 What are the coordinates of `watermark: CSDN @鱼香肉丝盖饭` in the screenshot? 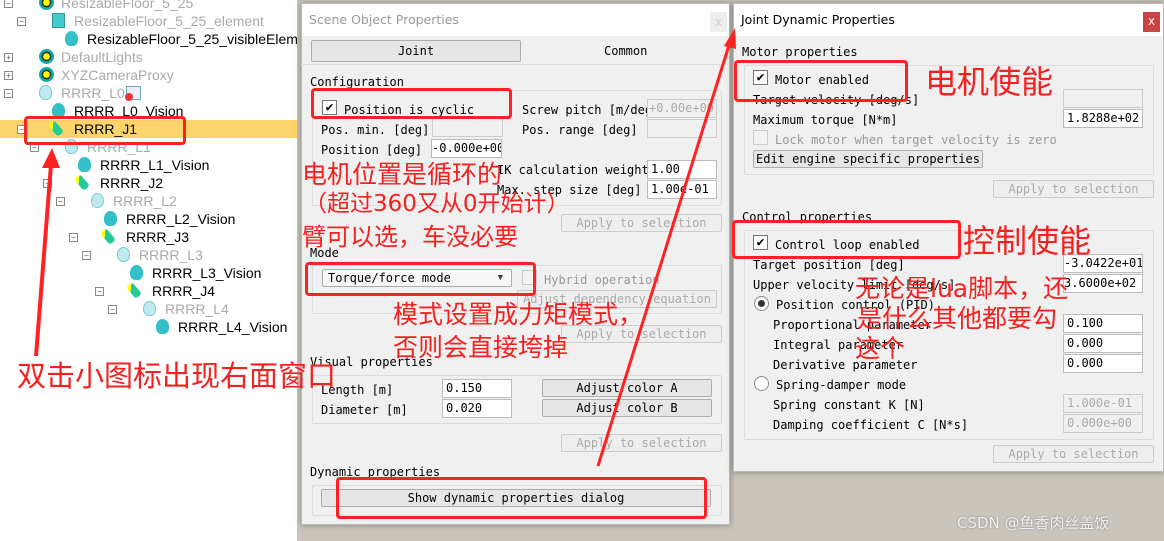 It's located at (1033, 523).